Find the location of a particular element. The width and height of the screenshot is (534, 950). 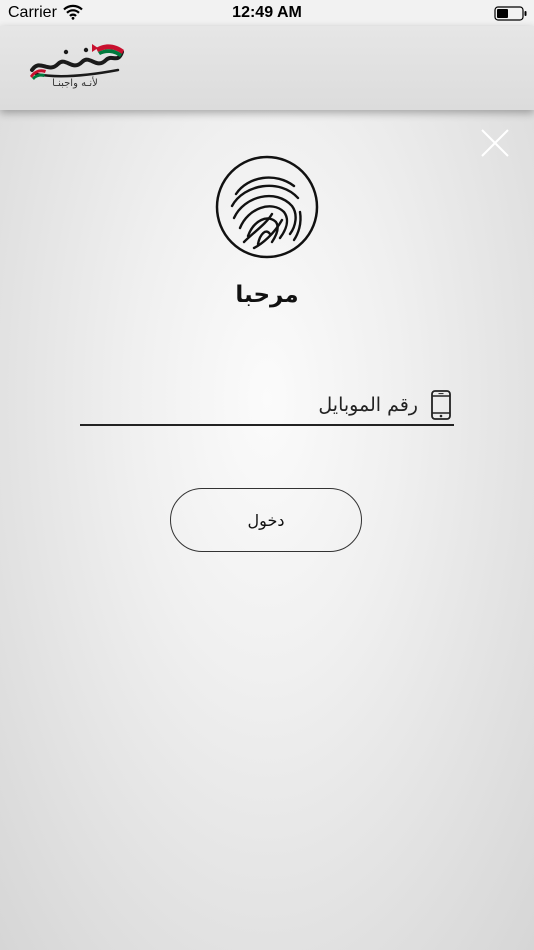

logo-slogan: لأنـه واجبنـا is located at coordinates (75, 83).